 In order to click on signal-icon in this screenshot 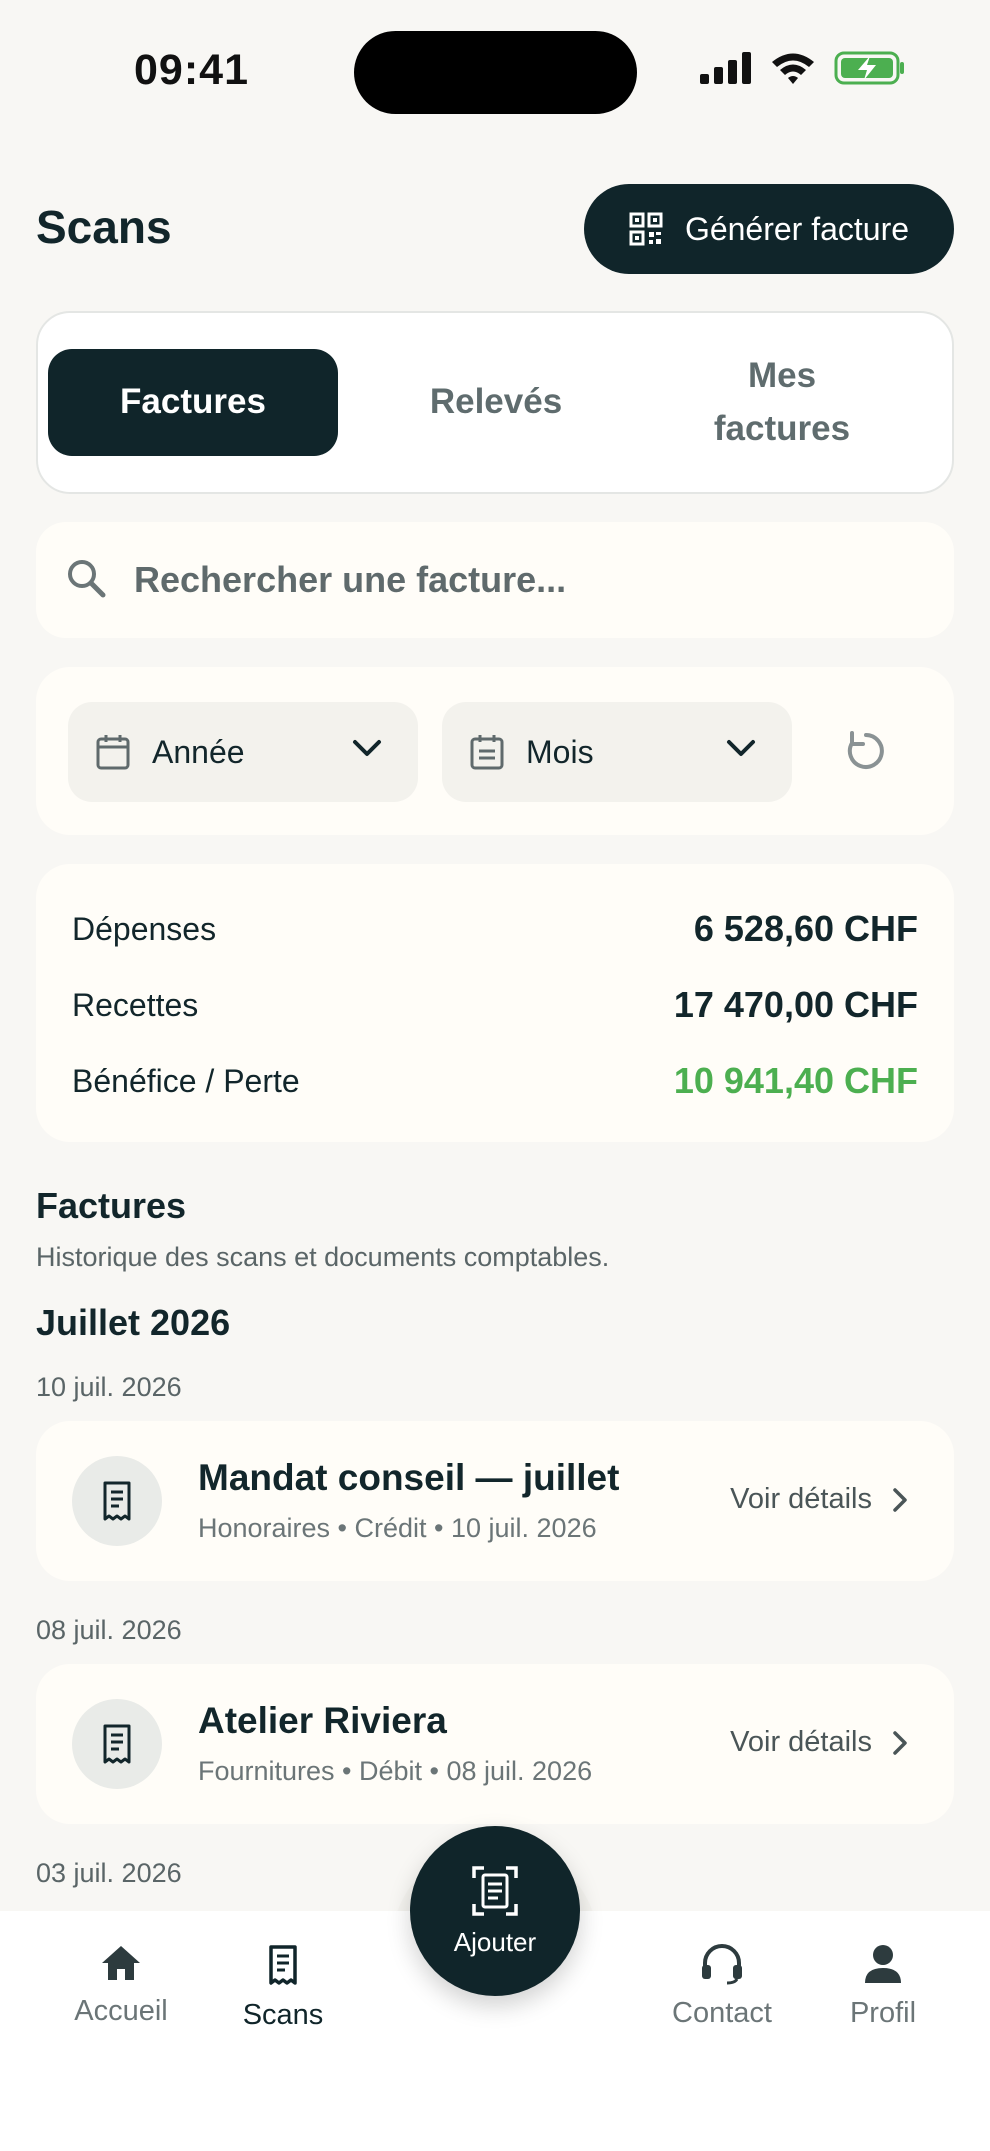, I will do `click(725, 68)`.